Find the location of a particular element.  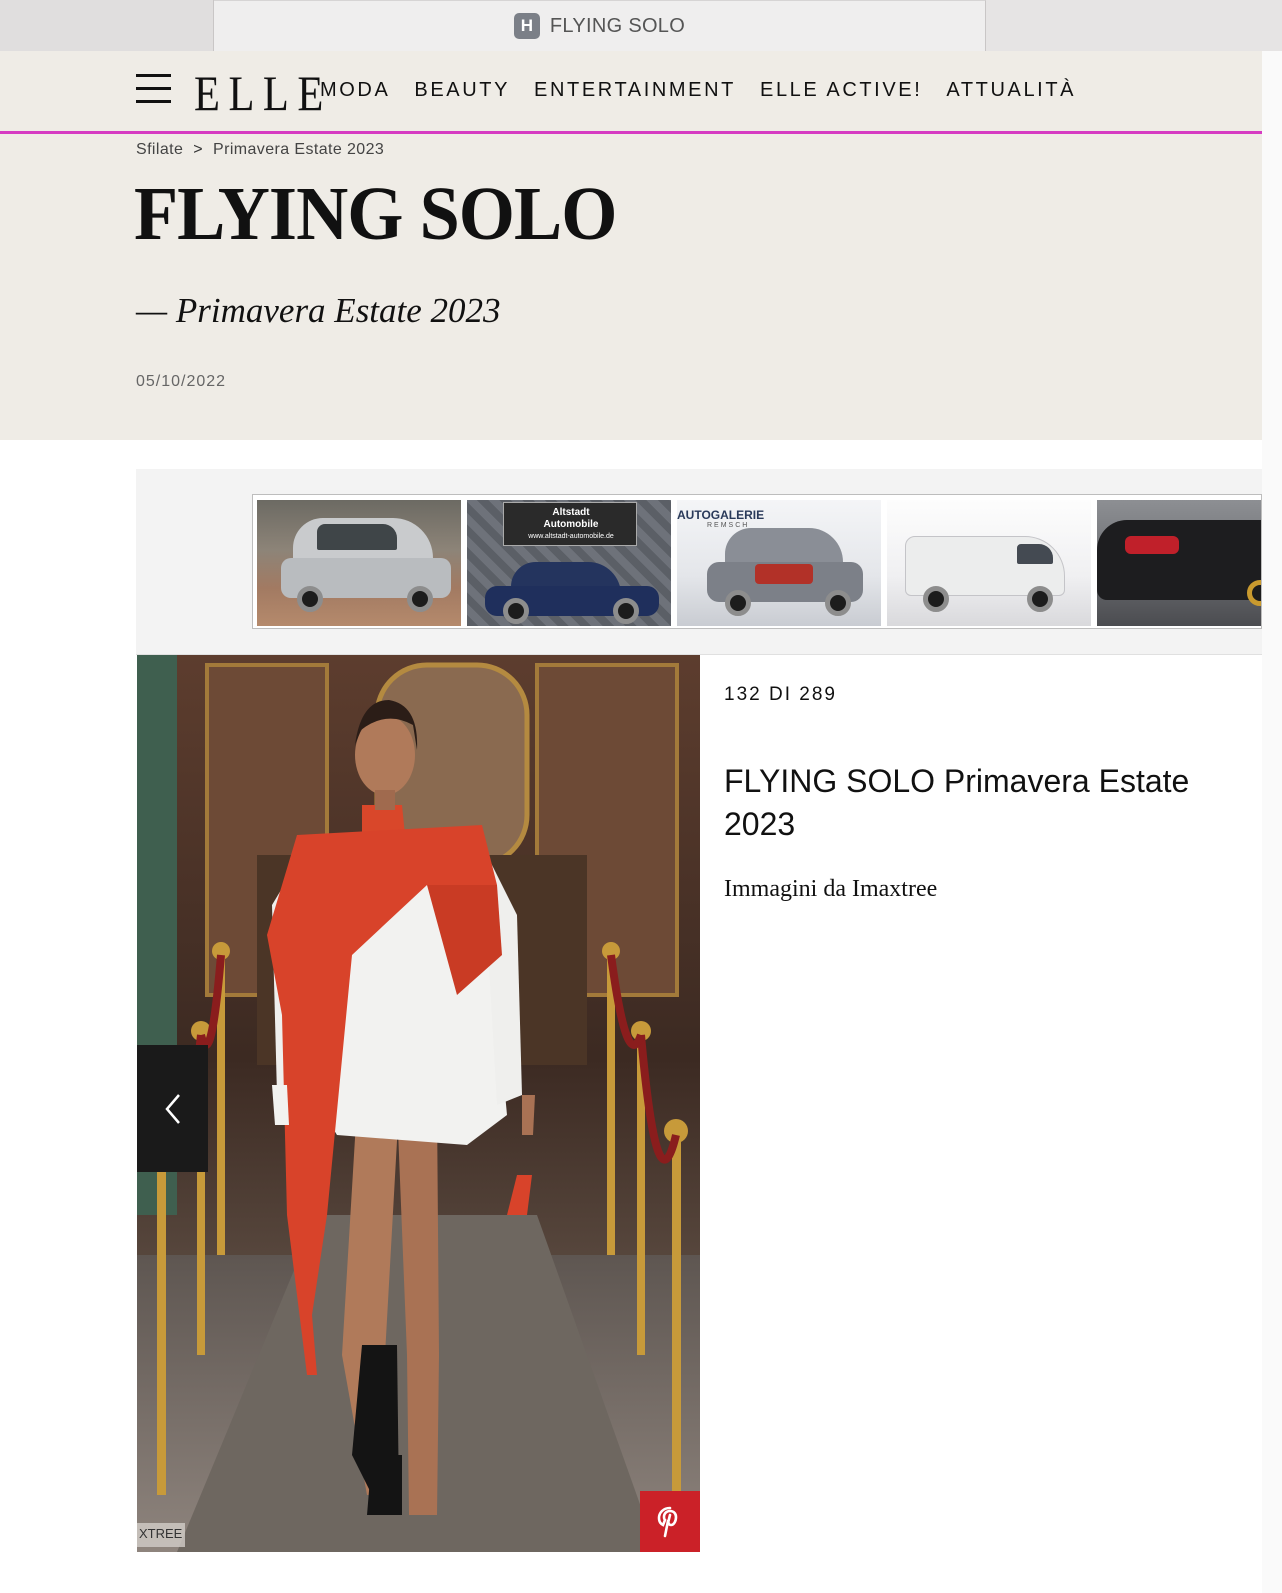

browser-tab-bar: H FLYING SOLO is located at coordinates (641, 25).